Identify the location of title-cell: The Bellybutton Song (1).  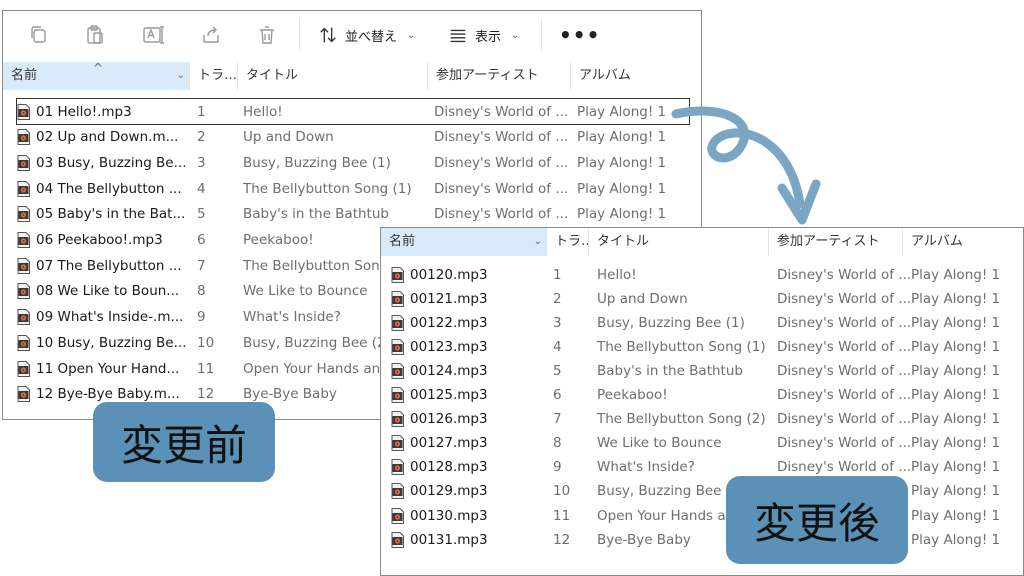
(327, 188).